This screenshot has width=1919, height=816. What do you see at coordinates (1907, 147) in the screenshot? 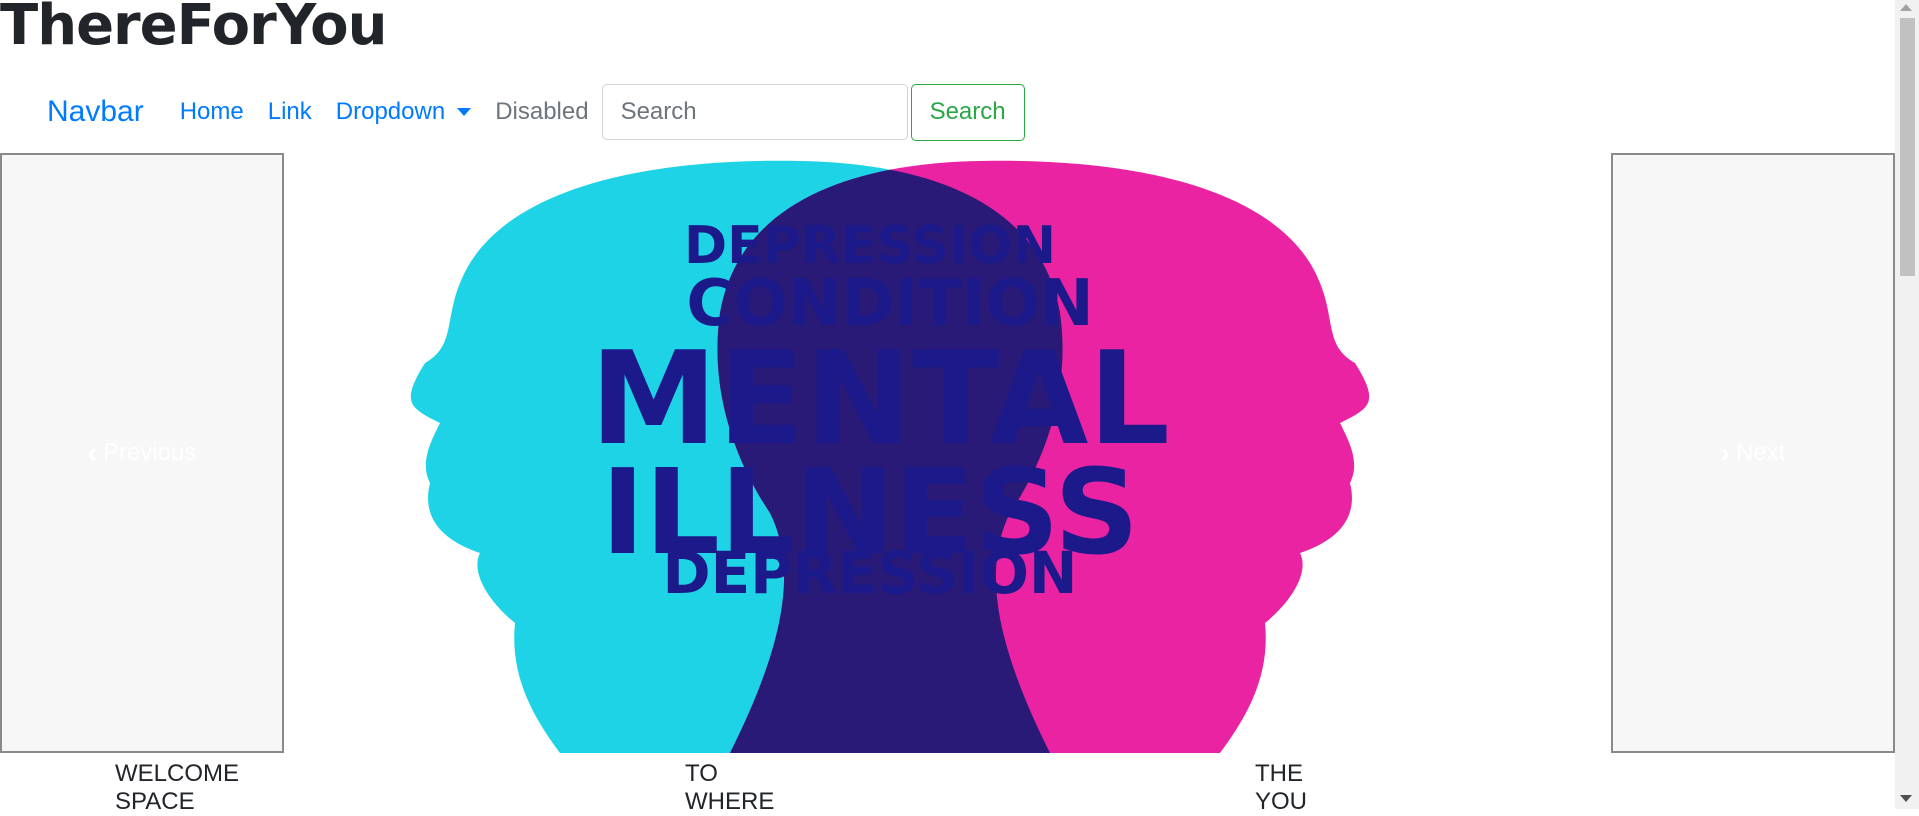
I see `scrollbar-thumb` at bounding box center [1907, 147].